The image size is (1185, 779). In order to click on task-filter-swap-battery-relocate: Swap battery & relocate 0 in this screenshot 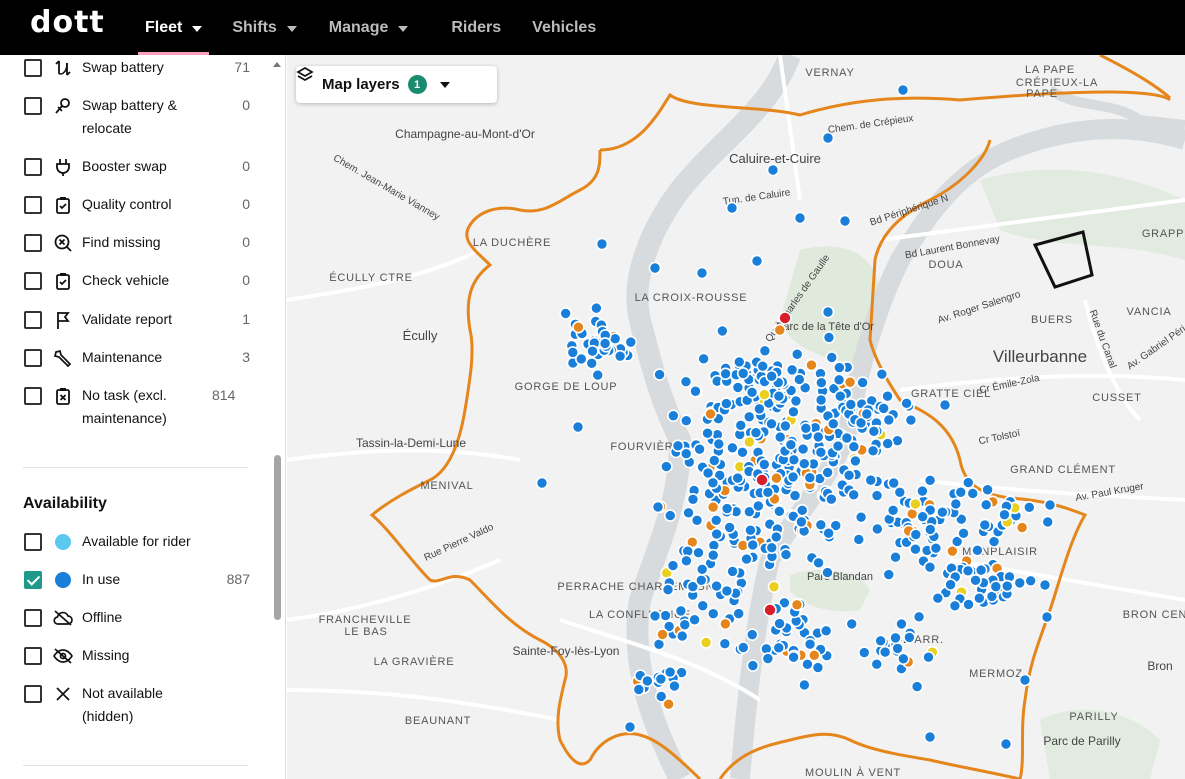, I will do `click(137, 118)`.